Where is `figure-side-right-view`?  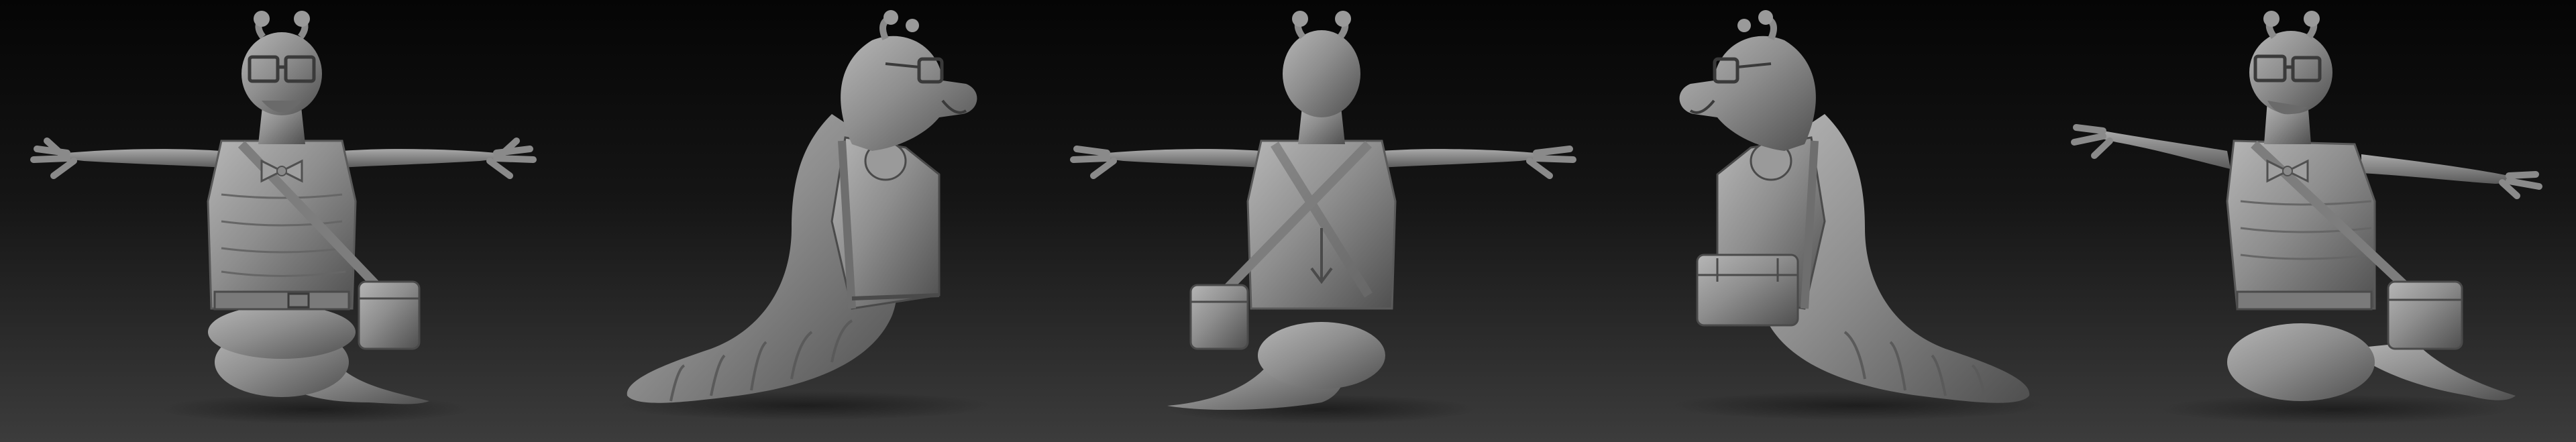
figure-side-right-view is located at coordinates (805, 216).